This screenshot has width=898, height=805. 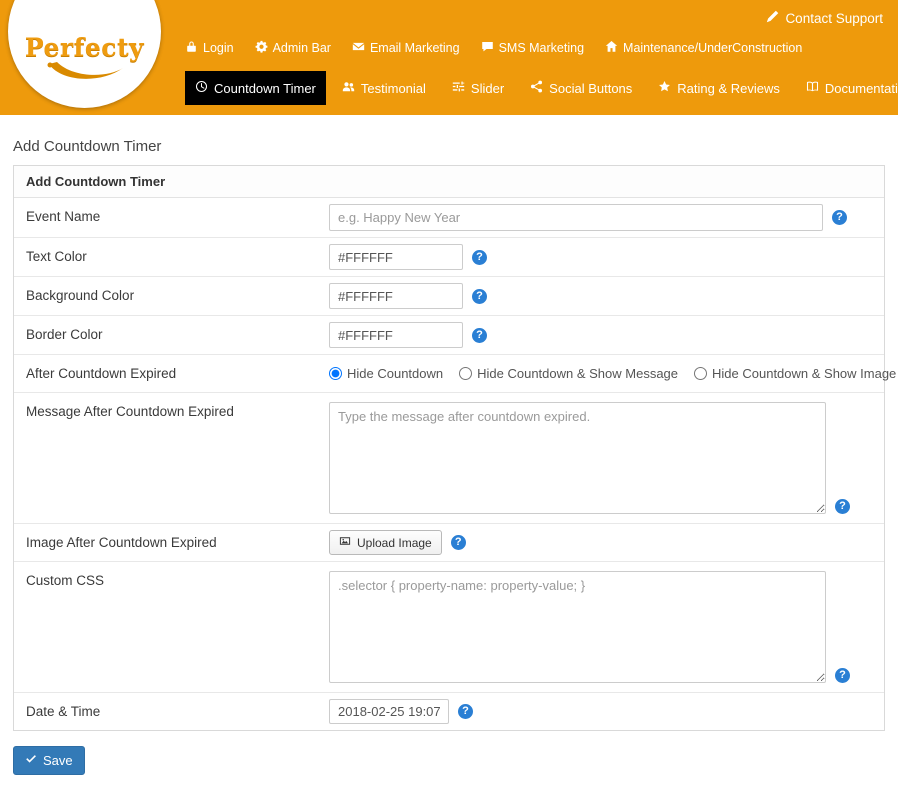 I want to click on custom-css-textarea, so click(x=577, y=627).